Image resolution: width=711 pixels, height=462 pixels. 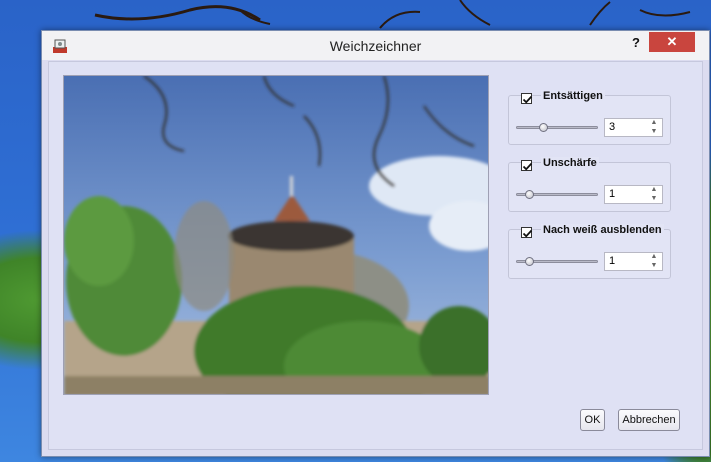 What do you see at coordinates (544, 127) in the screenshot?
I see `desaturate-slider-thumb` at bounding box center [544, 127].